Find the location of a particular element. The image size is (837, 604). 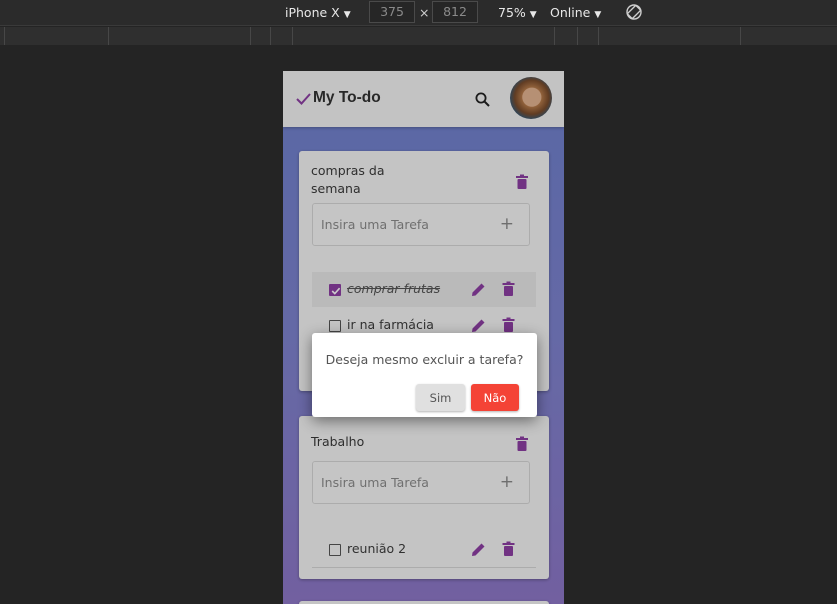

dialog-message: Deseja mesmo excluir a tarefa? is located at coordinates (424, 359).